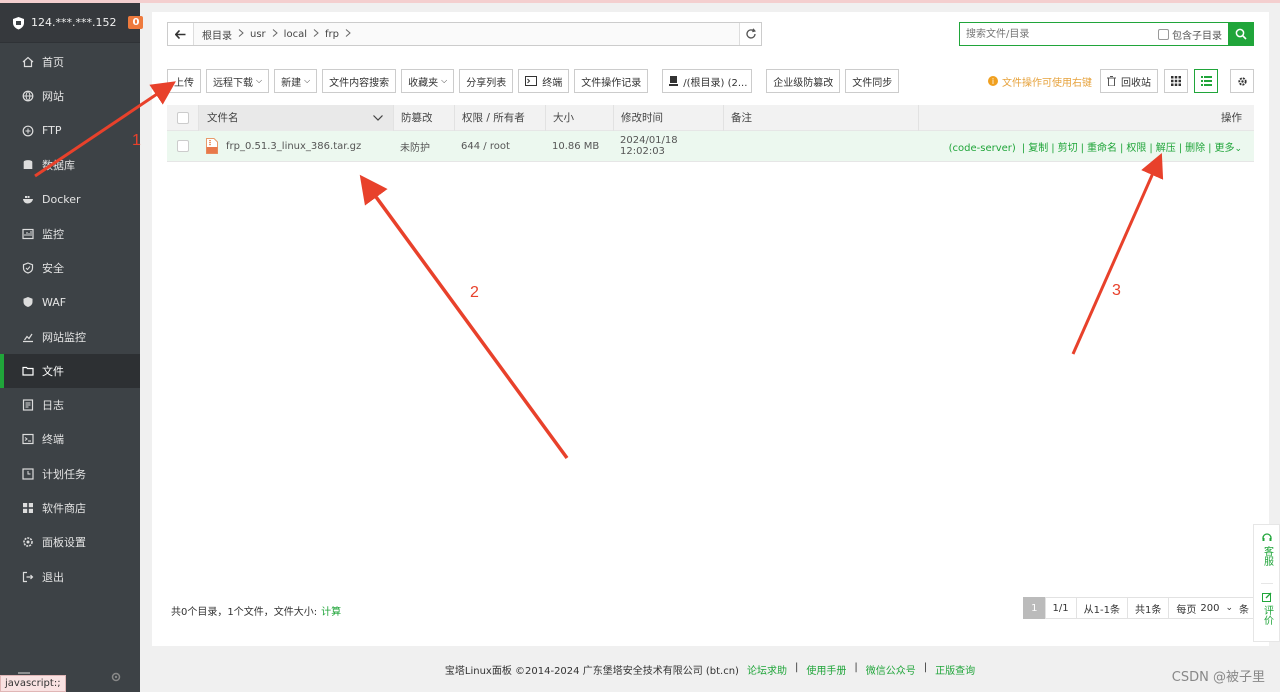 This screenshot has width=1280, height=692. What do you see at coordinates (579, 117) in the screenshot?
I see `header-size: 大小` at bounding box center [579, 117].